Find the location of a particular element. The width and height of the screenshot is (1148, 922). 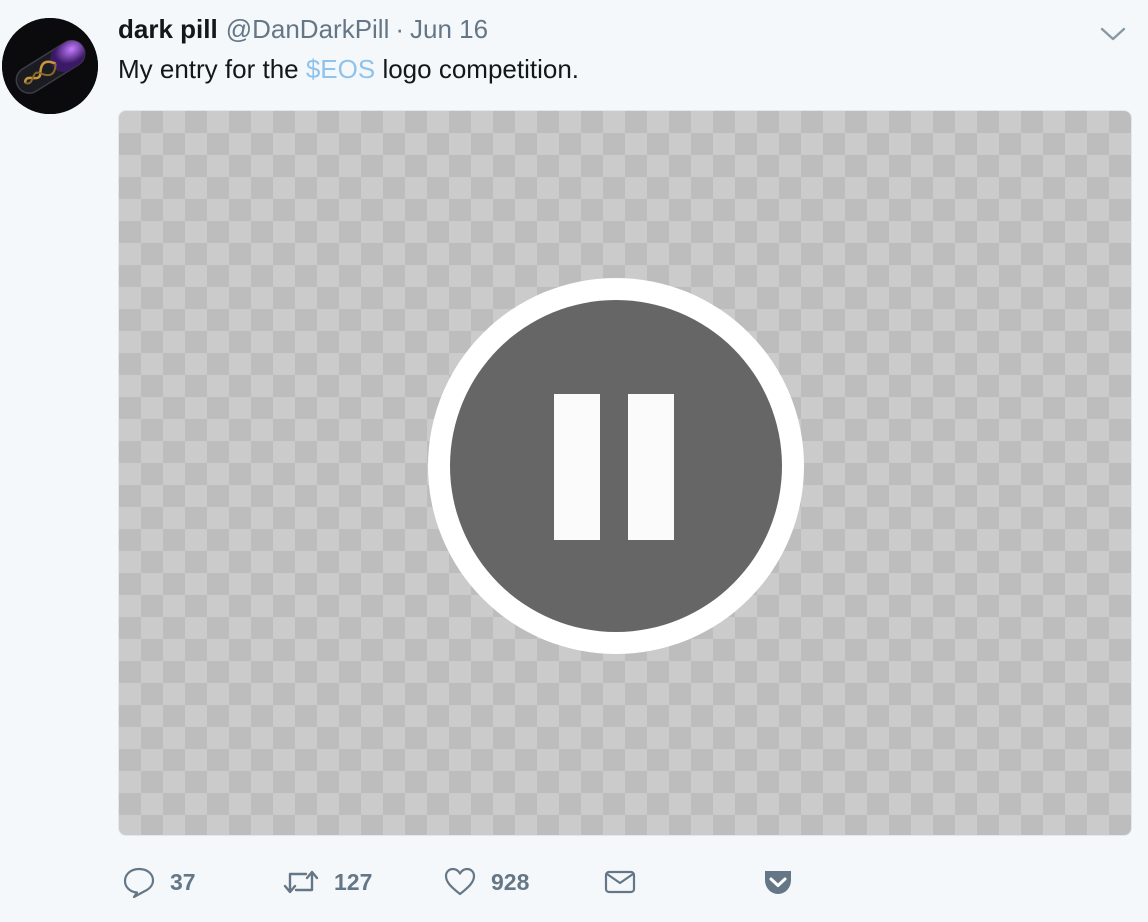

envelope-icon is located at coordinates (620, 882).